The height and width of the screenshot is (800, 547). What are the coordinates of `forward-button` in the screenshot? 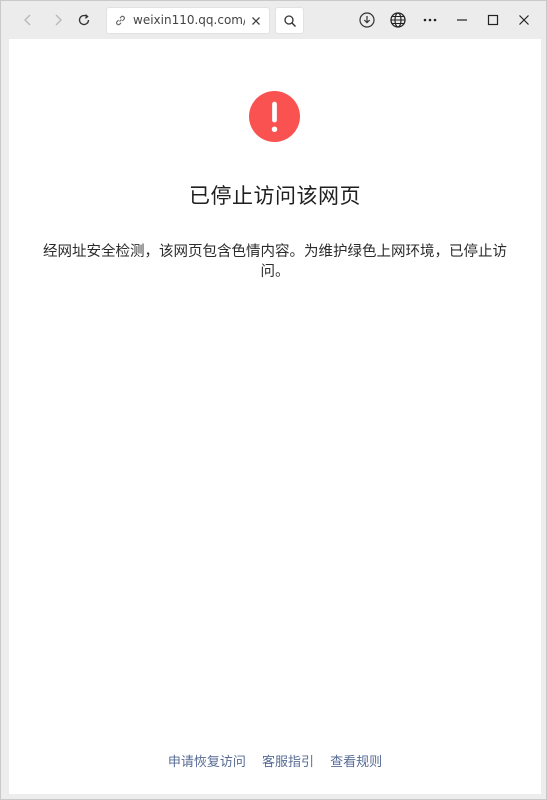 It's located at (58, 20).